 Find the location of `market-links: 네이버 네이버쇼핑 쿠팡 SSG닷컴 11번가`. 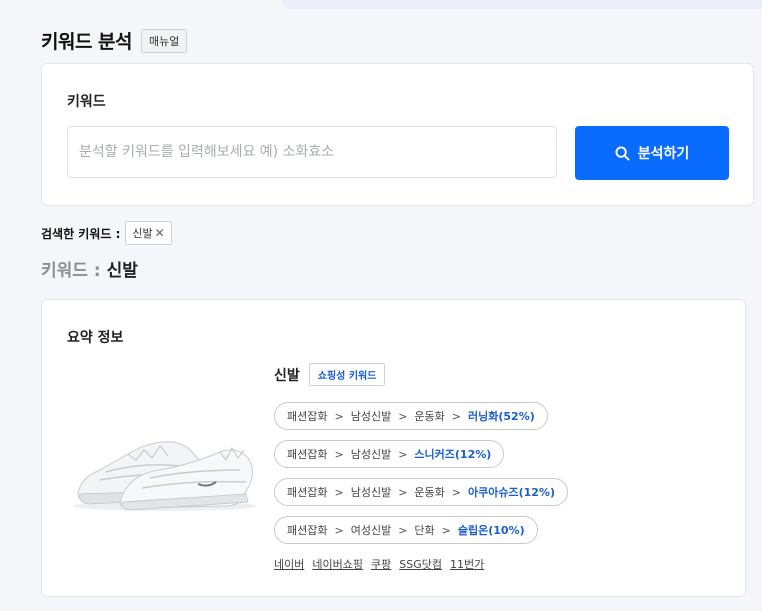

market-links: 네이버 네이버쇼핑 쿠팡 SSG닷컴 11번가 is located at coordinates (383, 564).